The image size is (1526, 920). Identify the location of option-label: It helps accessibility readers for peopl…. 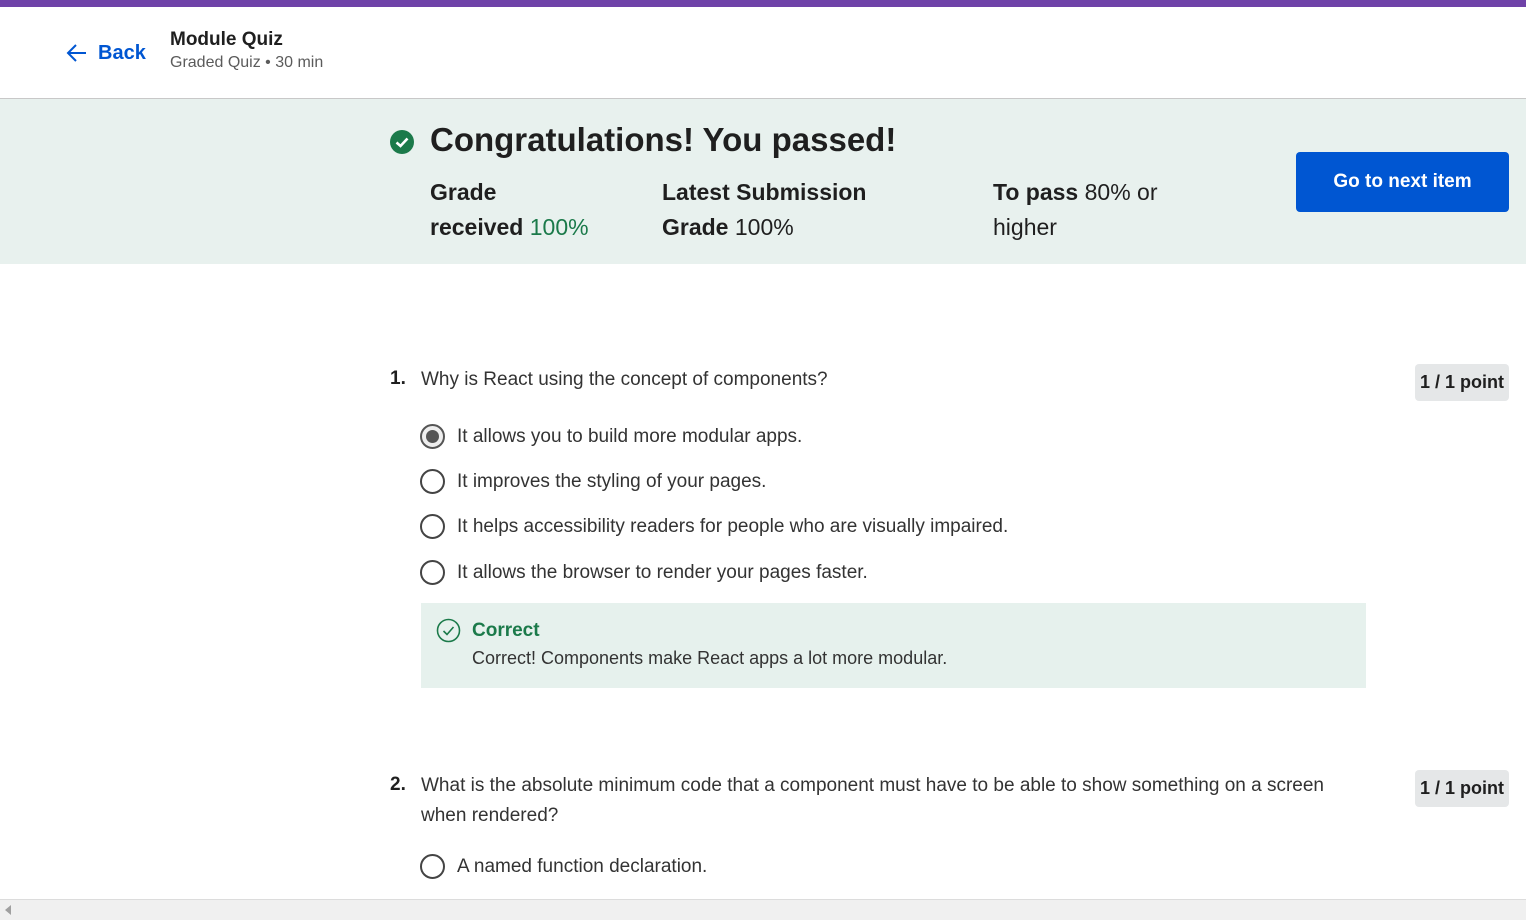
(733, 526).